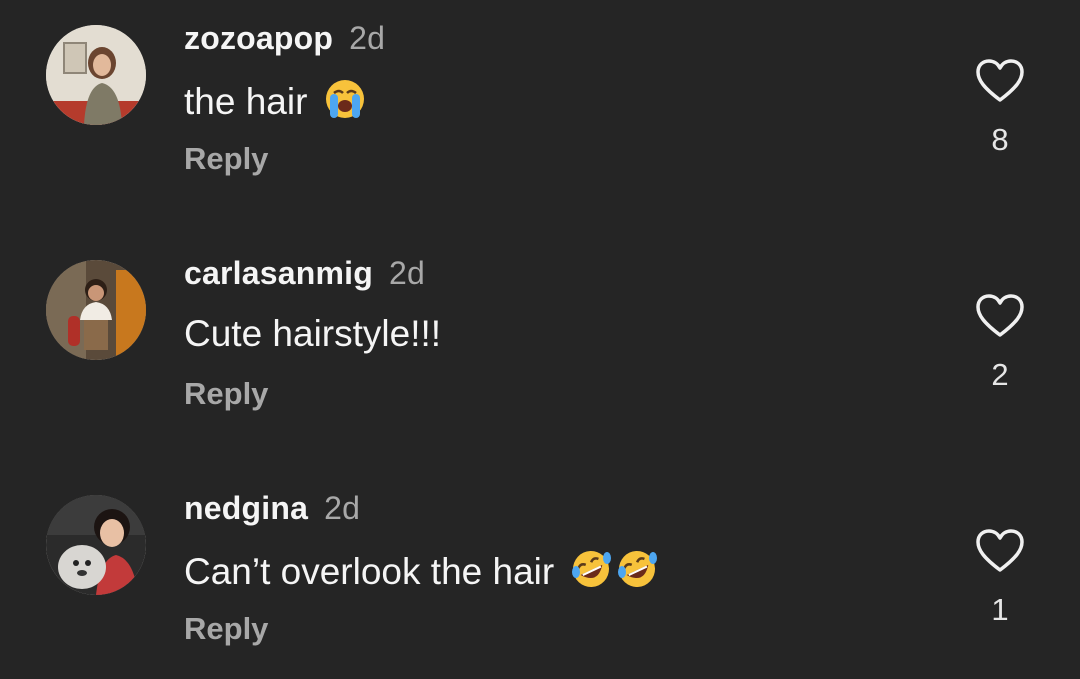 The height and width of the screenshot is (679, 1080). I want to click on comment-username: zozoapop 2d, so click(284, 38).